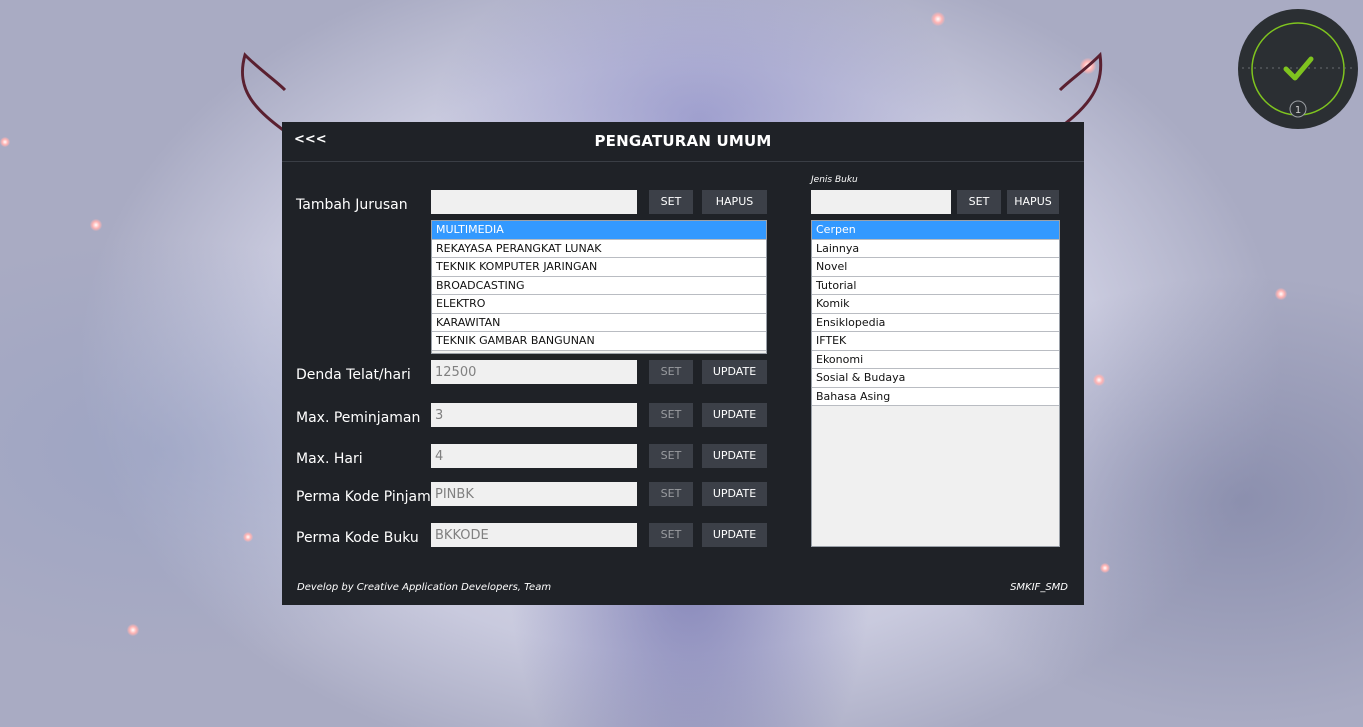  I want to click on perma-kode-pinjam-set-button: SET, so click(671, 494).